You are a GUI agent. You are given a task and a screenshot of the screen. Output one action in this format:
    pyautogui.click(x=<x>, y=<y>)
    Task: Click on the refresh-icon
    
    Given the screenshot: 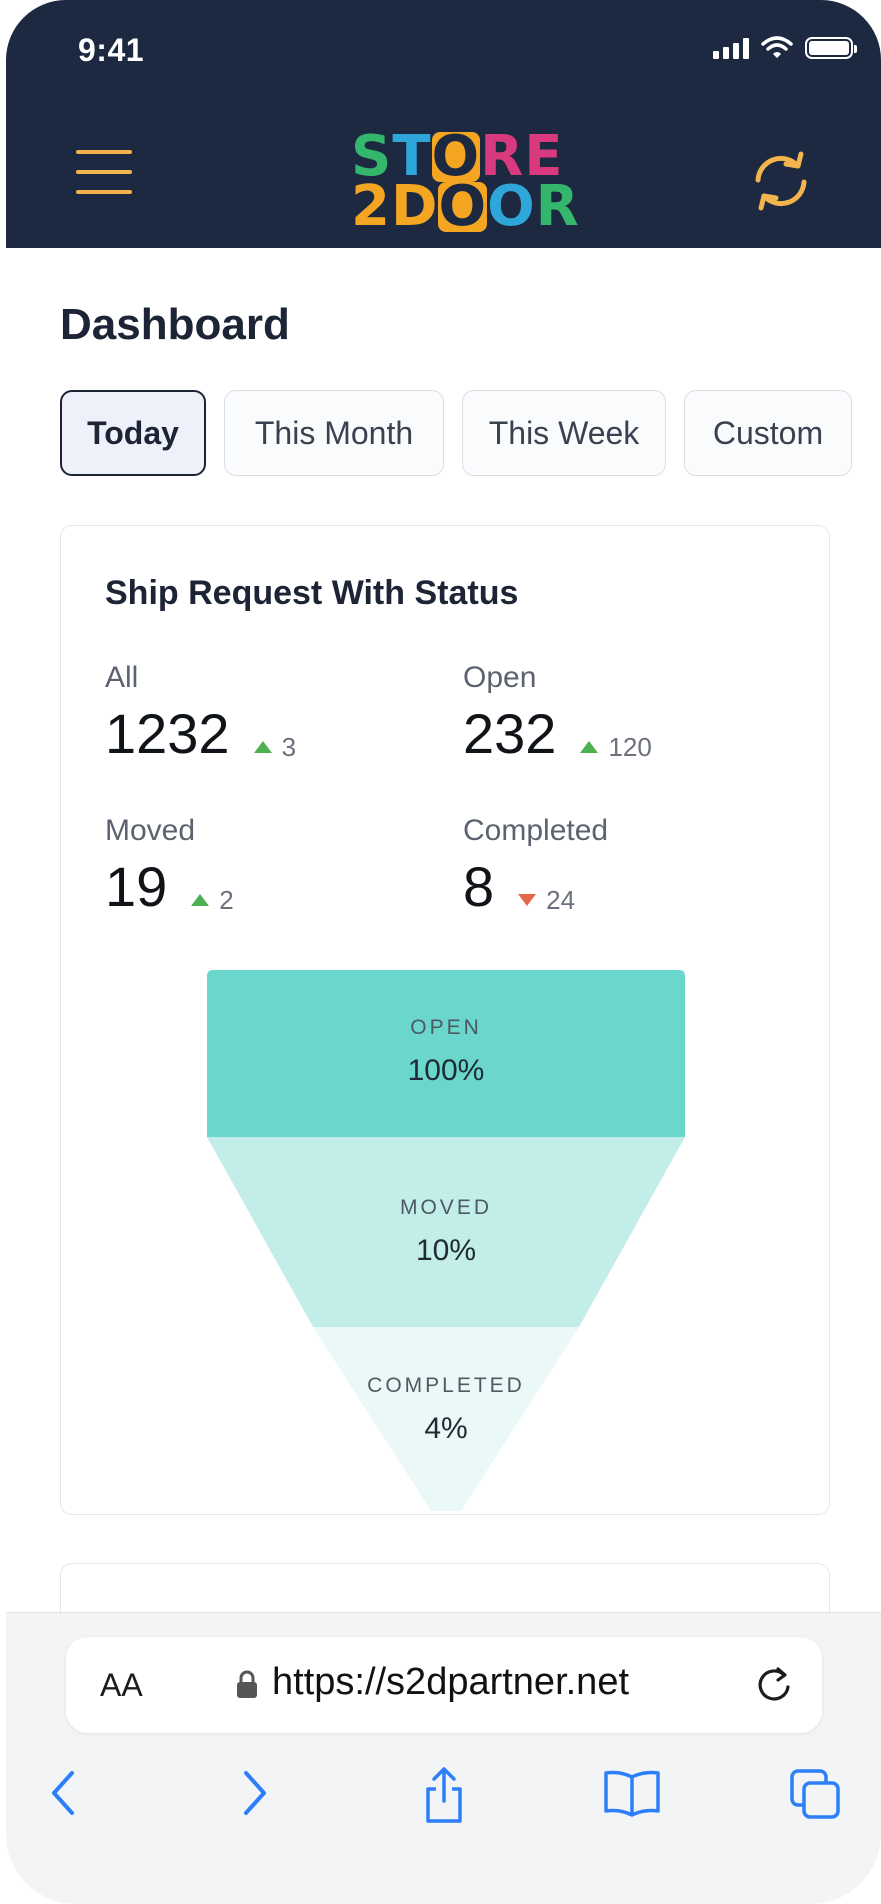 What is the action you would take?
    pyautogui.click(x=781, y=181)
    